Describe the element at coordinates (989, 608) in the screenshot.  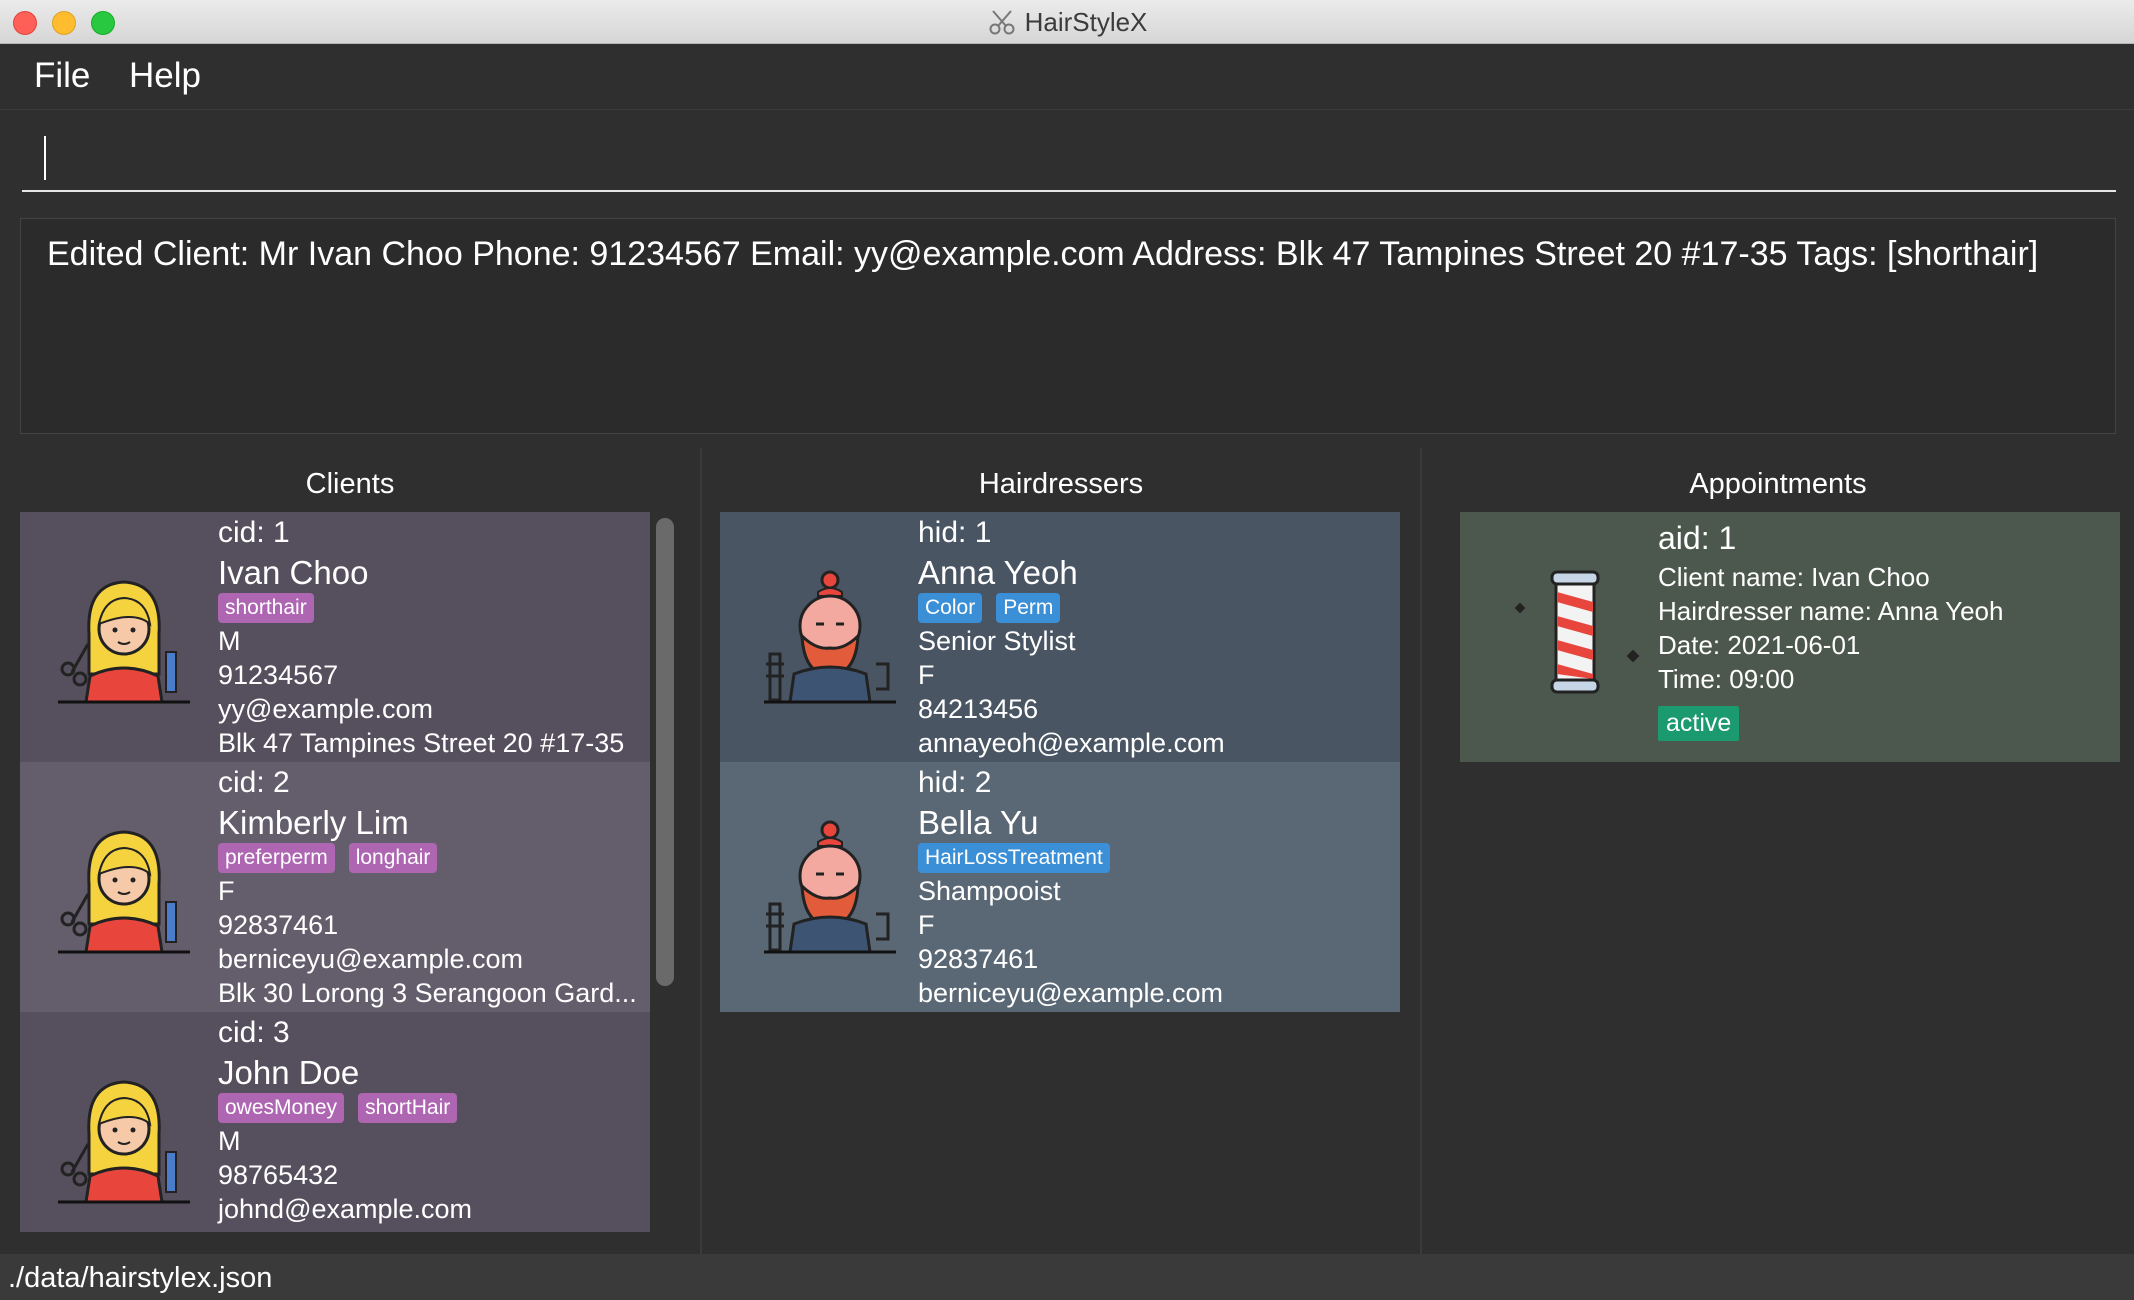
I see `hairdresser-tags: Color Perm` at that location.